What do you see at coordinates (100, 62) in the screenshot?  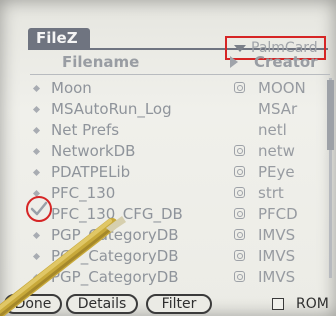 I see `column-header-filename: Filename` at bounding box center [100, 62].